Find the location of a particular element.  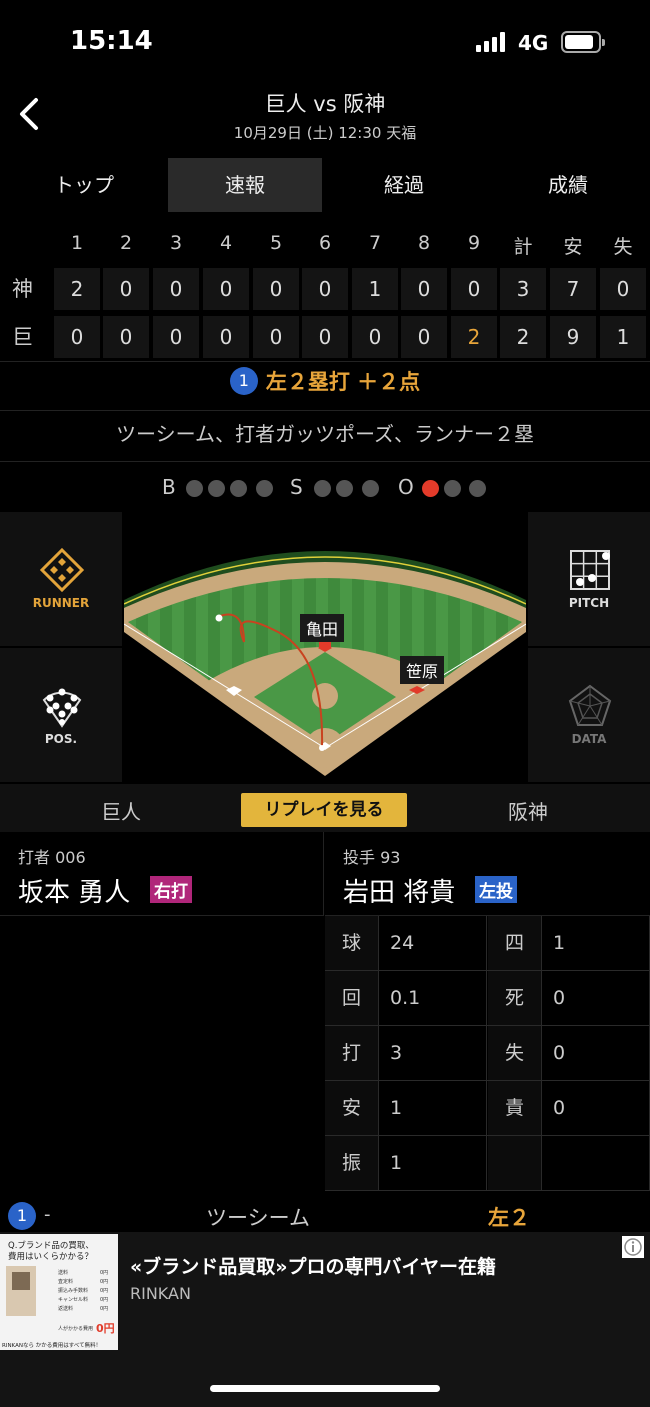

strike-dot is located at coordinates (370, 488).